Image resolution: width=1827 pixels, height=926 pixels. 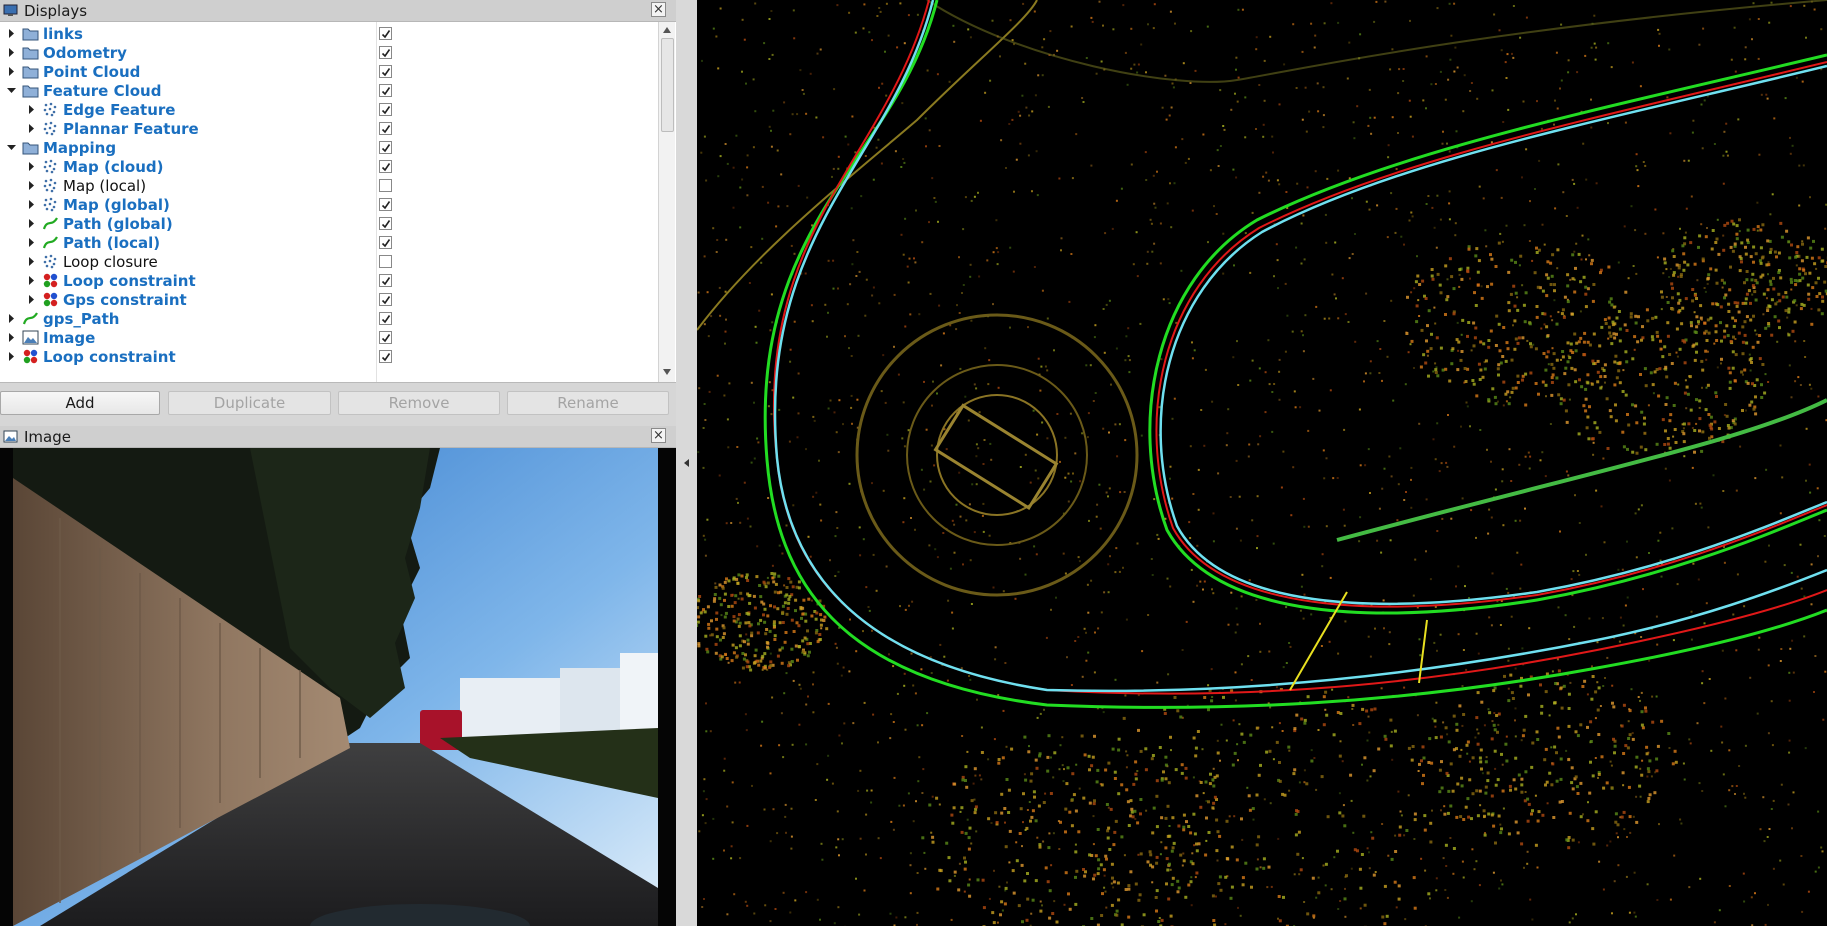 I want to click on display-item-row: Edge Feature, so click(x=330, y=109).